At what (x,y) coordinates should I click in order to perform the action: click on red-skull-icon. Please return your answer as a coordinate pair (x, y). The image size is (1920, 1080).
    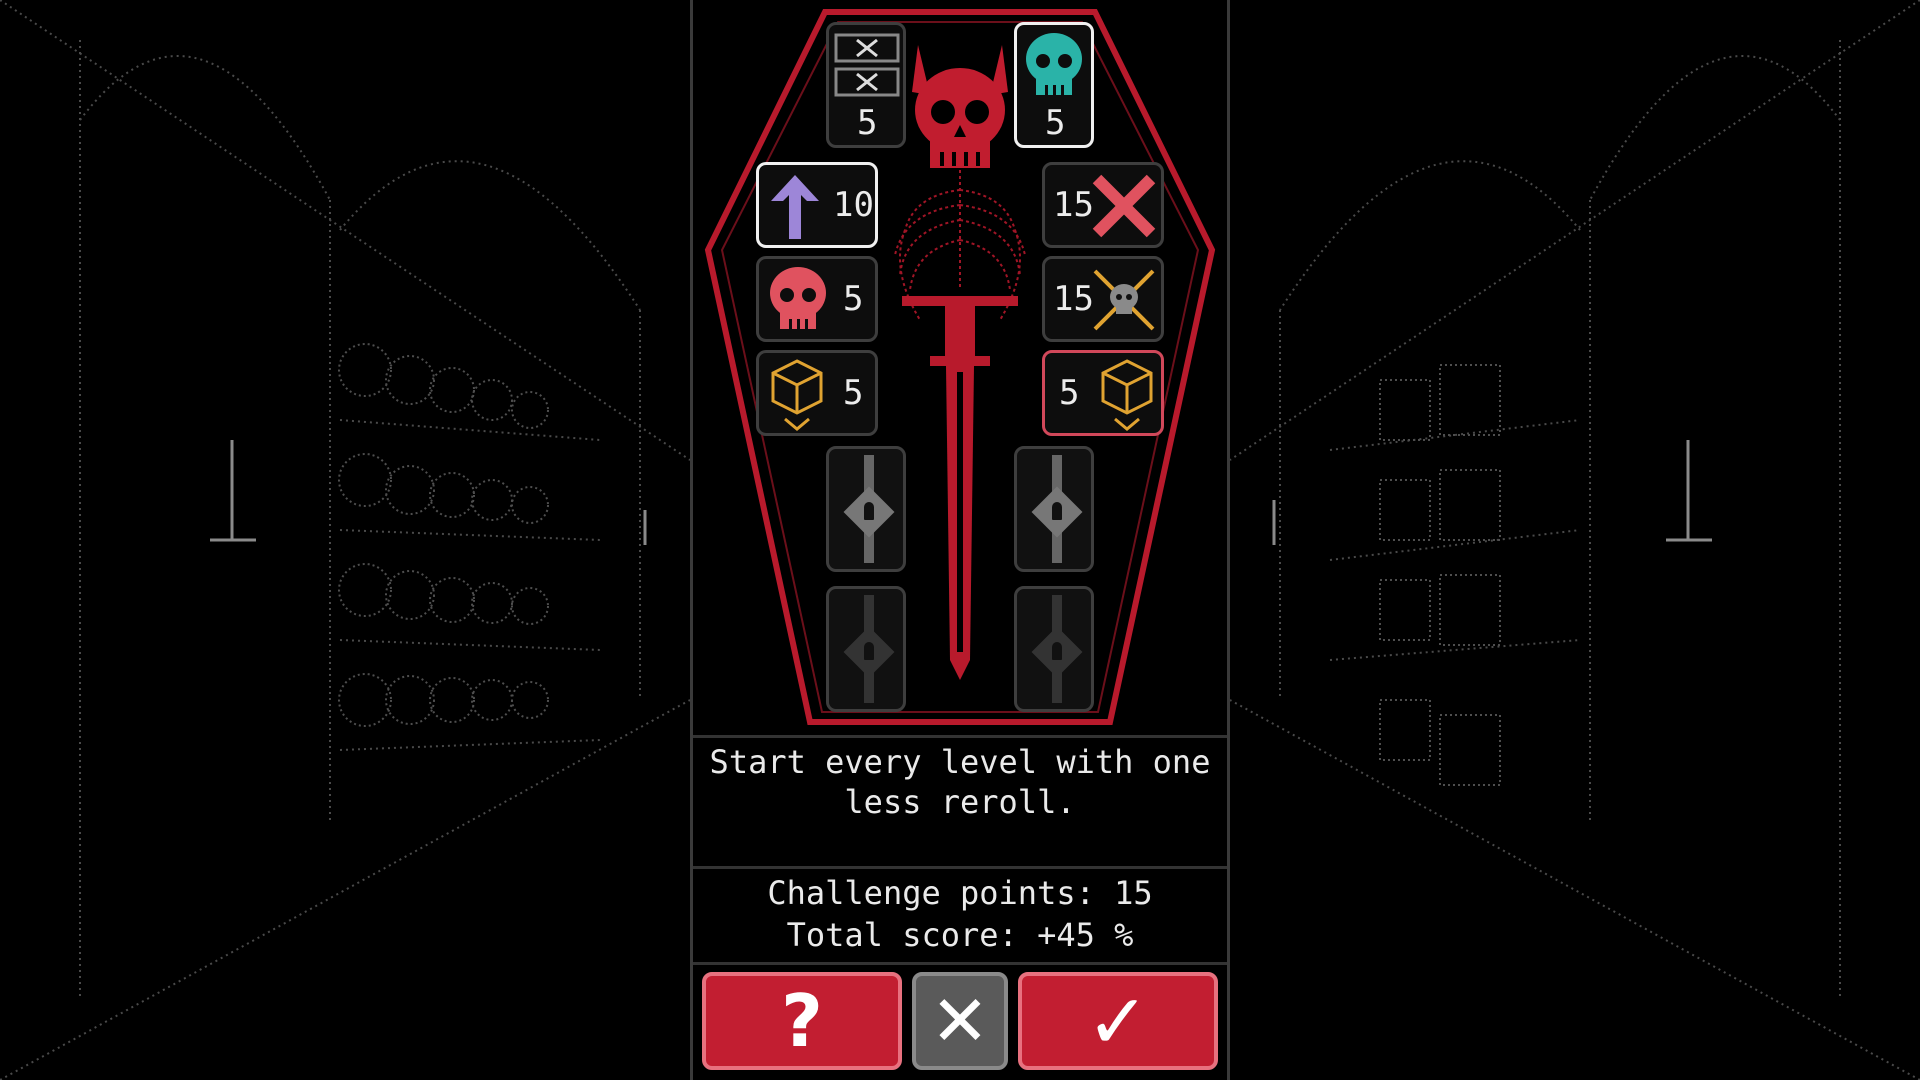
    Looking at the image, I should click on (798, 298).